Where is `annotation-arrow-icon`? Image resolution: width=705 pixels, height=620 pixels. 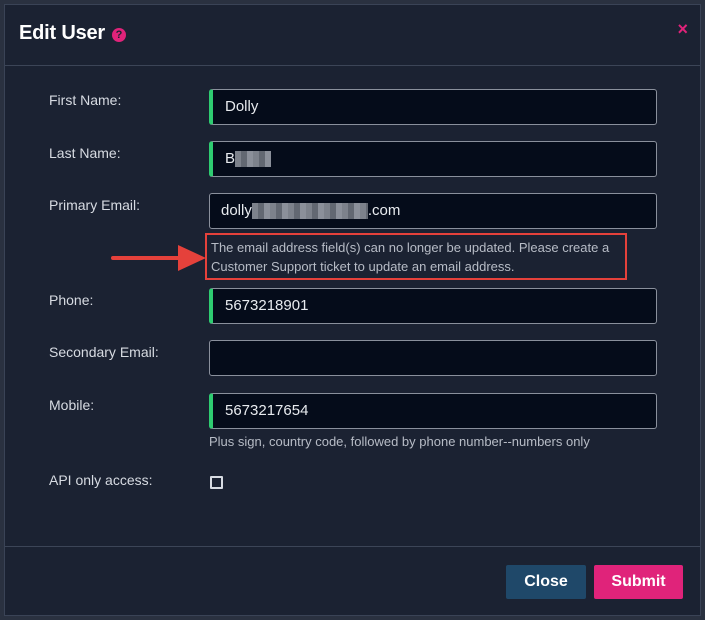 annotation-arrow-icon is located at coordinates (158, 258).